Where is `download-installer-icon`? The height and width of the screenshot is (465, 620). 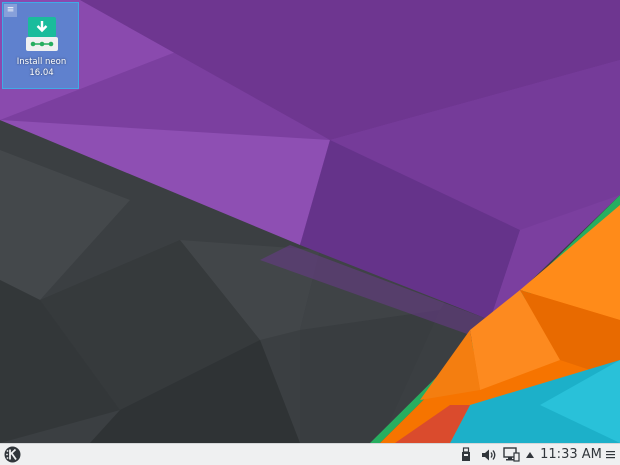
download-installer-icon is located at coordinates (42, 34).